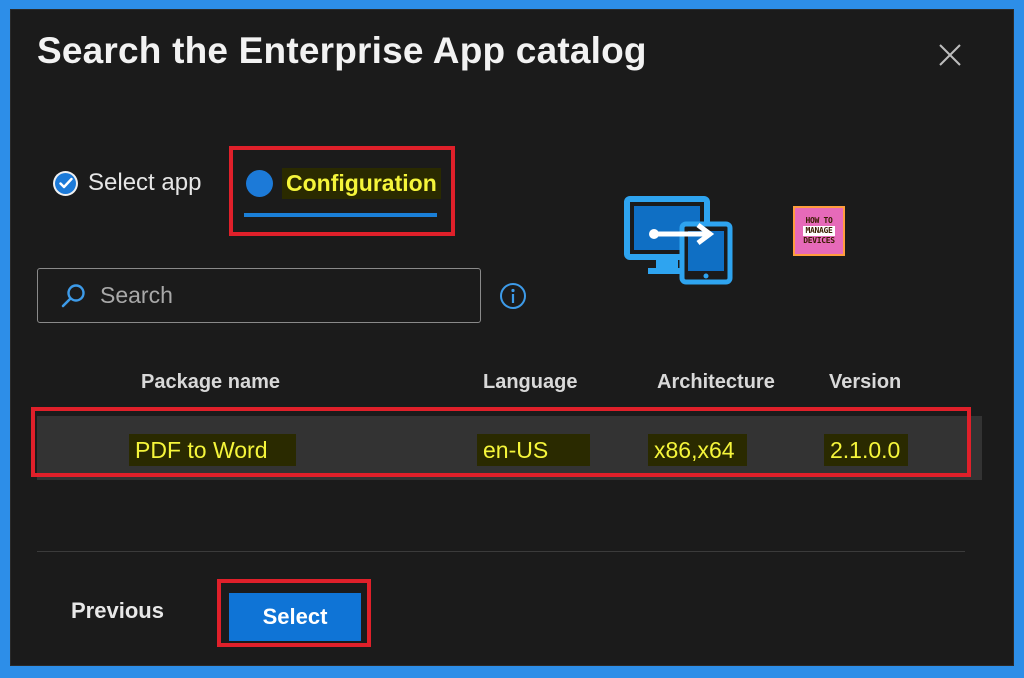  I want to click on column-header-architecture: Architecture, so click(716, 382).